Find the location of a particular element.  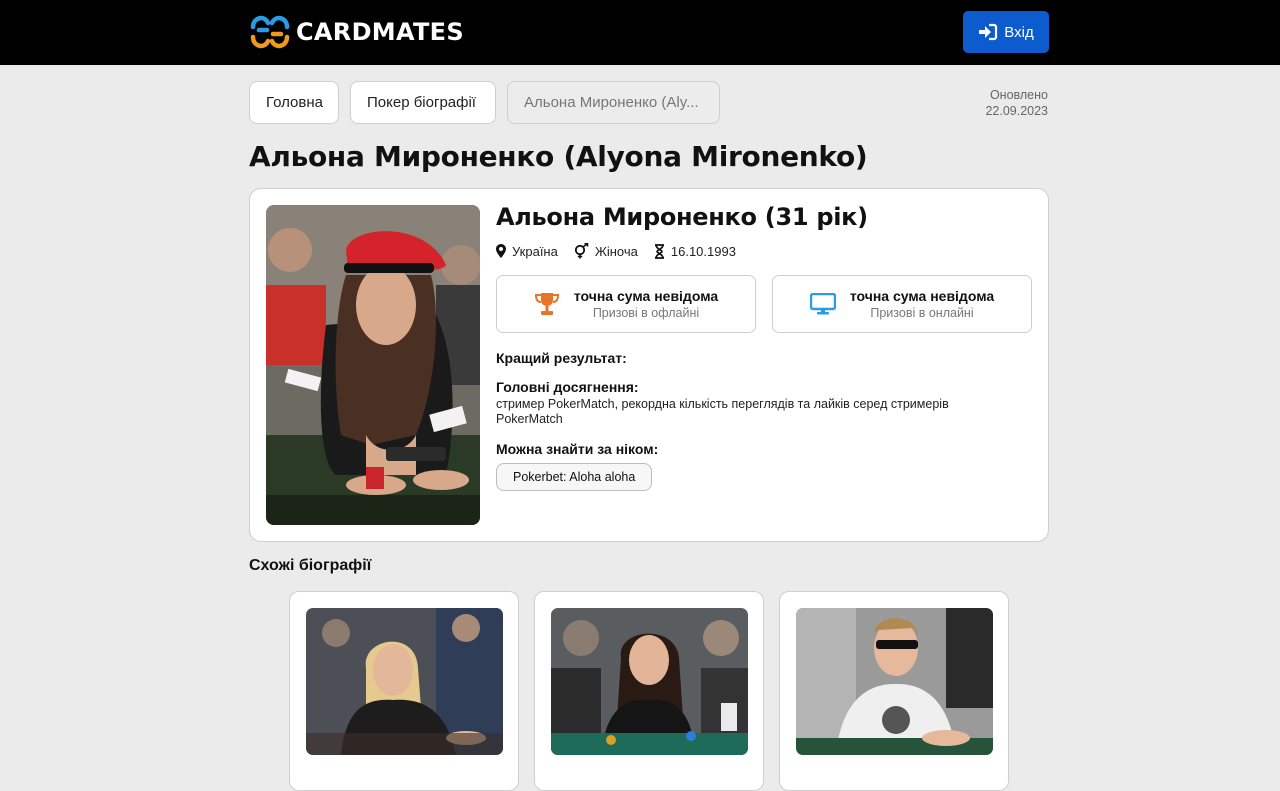

nick-tag: Pokerbet: Aloha aloha is located at coordinates (574, 477).